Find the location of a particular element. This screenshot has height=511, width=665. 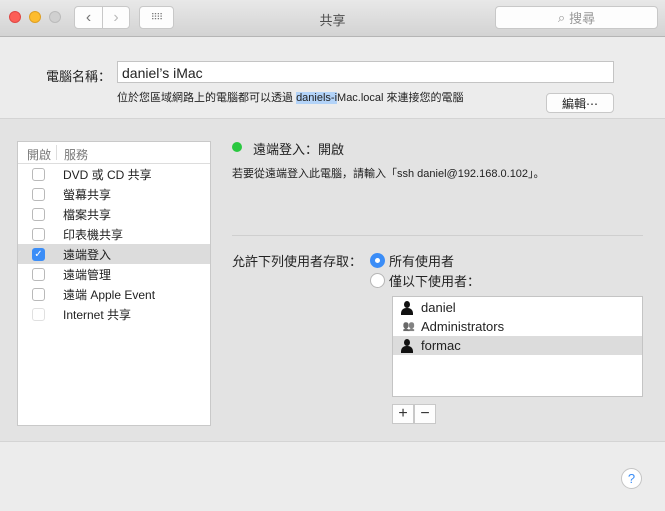

user-name: formac is located at coordinates (441, 345).